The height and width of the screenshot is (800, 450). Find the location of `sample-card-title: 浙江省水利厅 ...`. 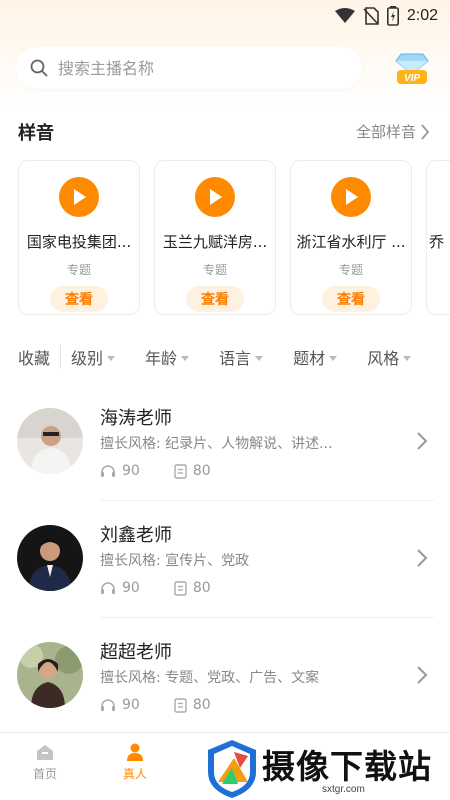

sample-card-title: 浙江省水利厅 ... is located at coordinates (351, 242).